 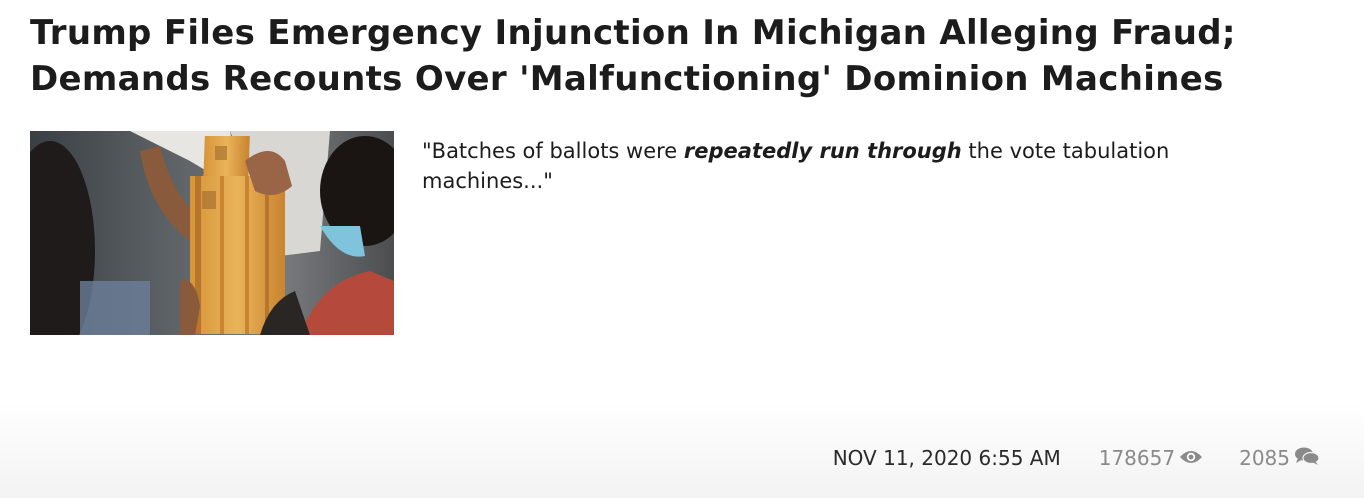 I want to click on eye-icon, so click(x=1191, y=458).